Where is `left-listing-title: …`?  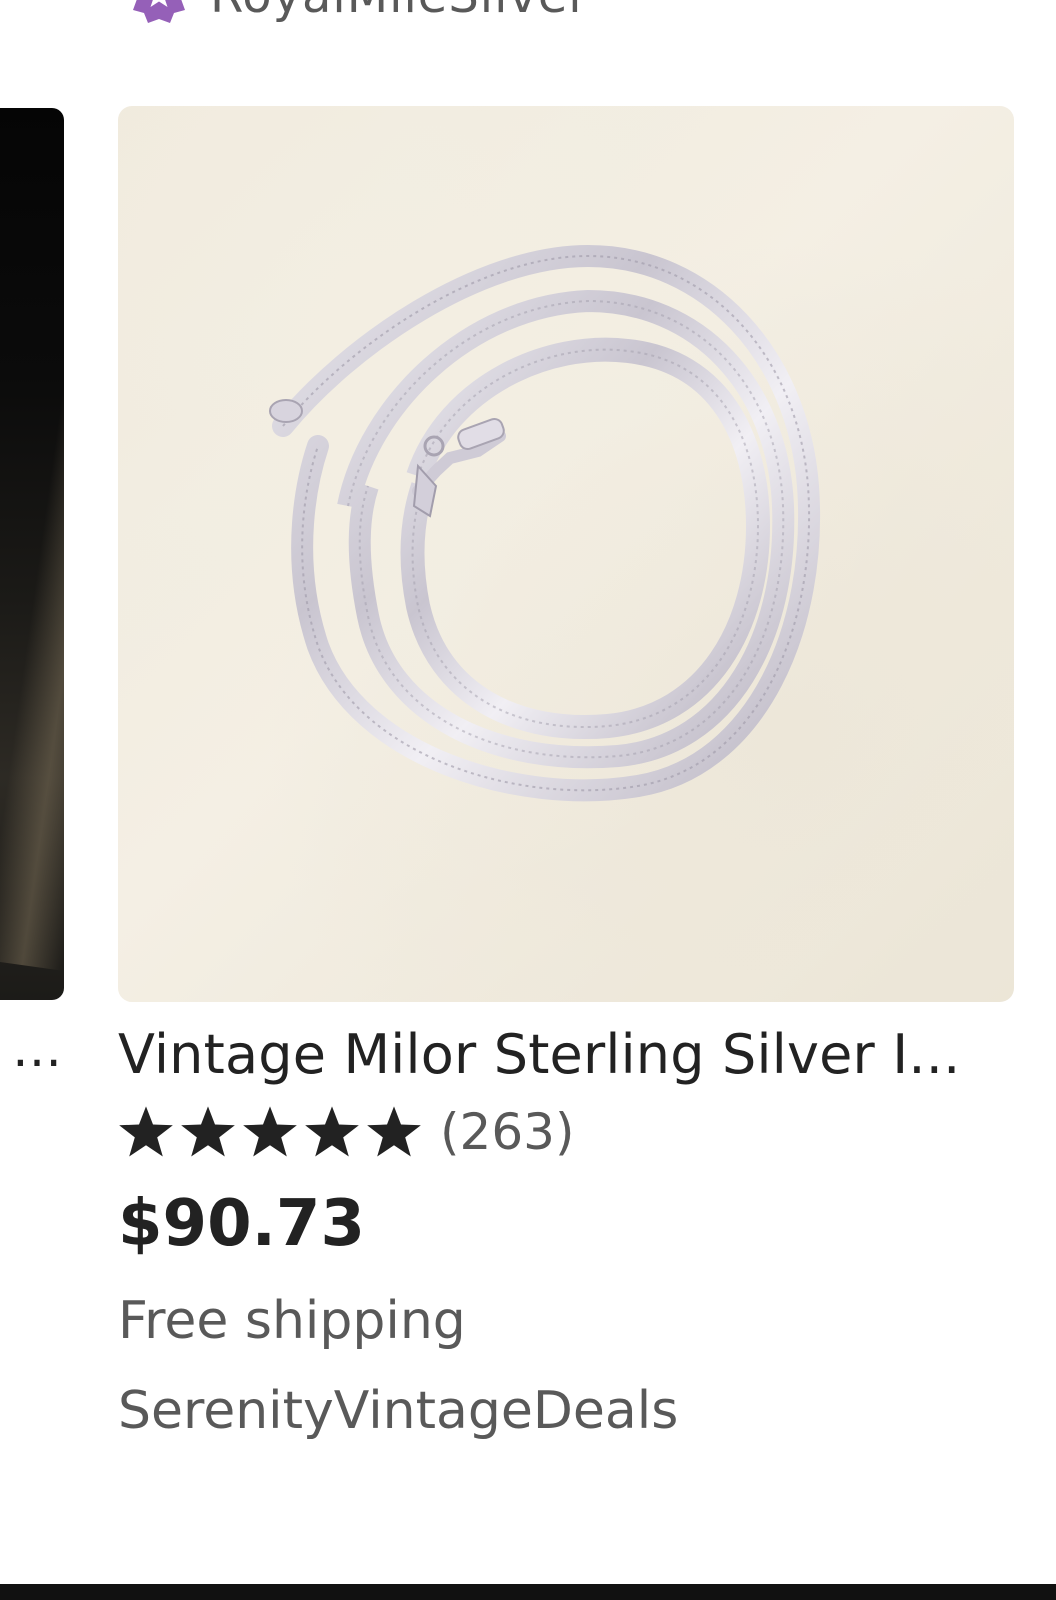
left-listing-title: … is located at coordinates (32, 1049).